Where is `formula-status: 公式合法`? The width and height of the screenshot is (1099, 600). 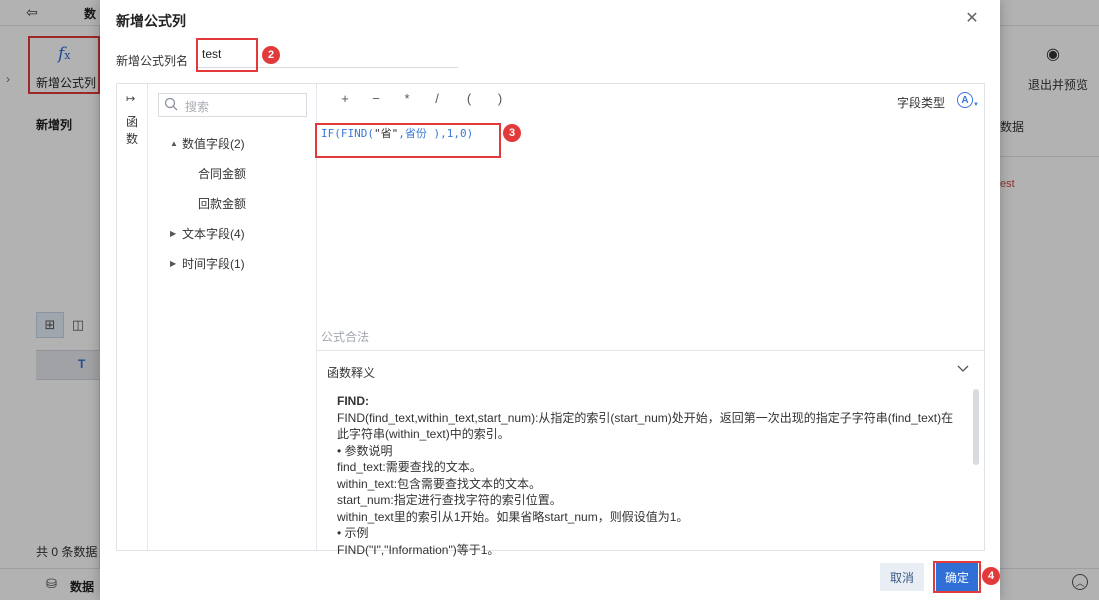
formula-status: 公式合法 is located at coordinates (345, 337).